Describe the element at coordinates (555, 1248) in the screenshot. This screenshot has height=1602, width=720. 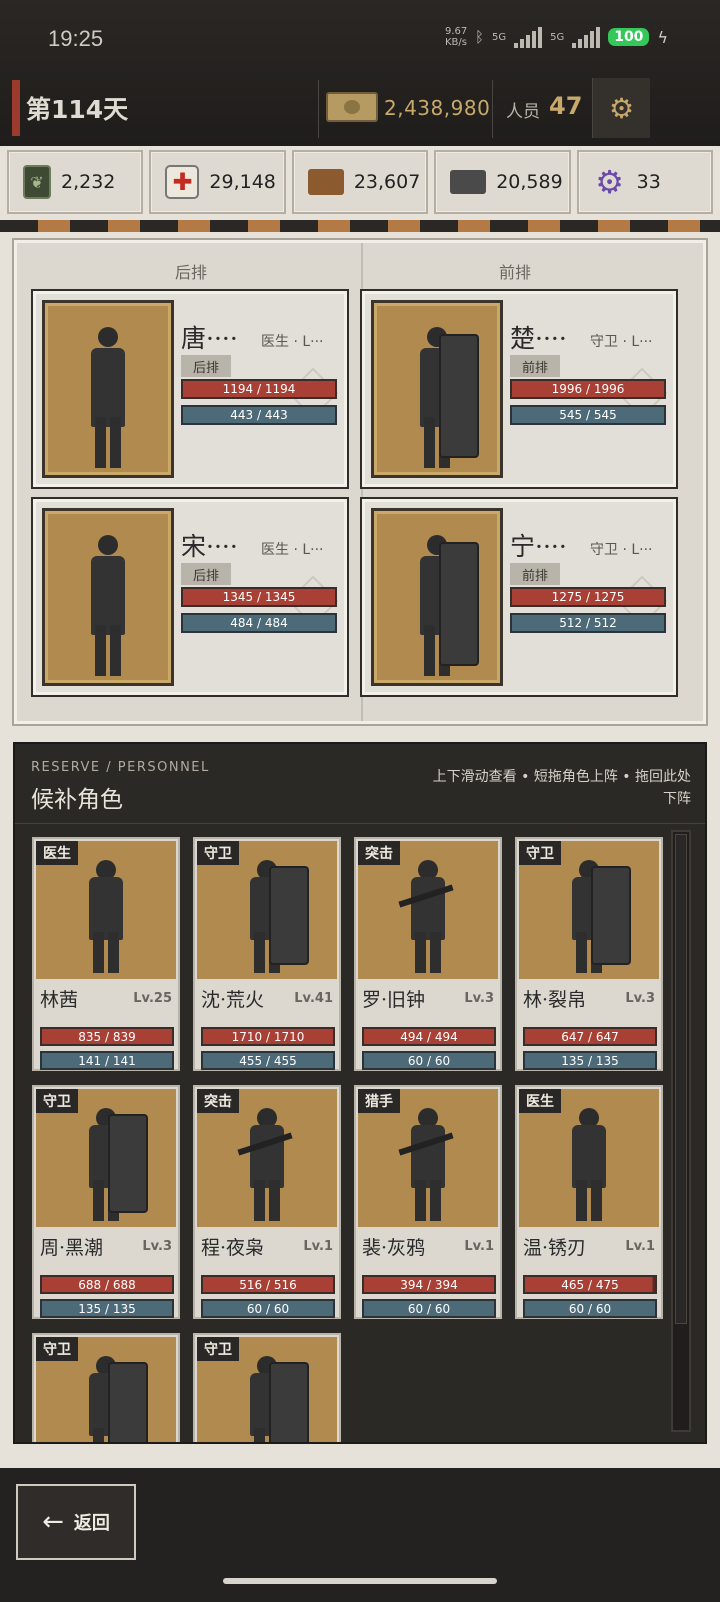
I see `character-name: 温·锈刃` at that location.